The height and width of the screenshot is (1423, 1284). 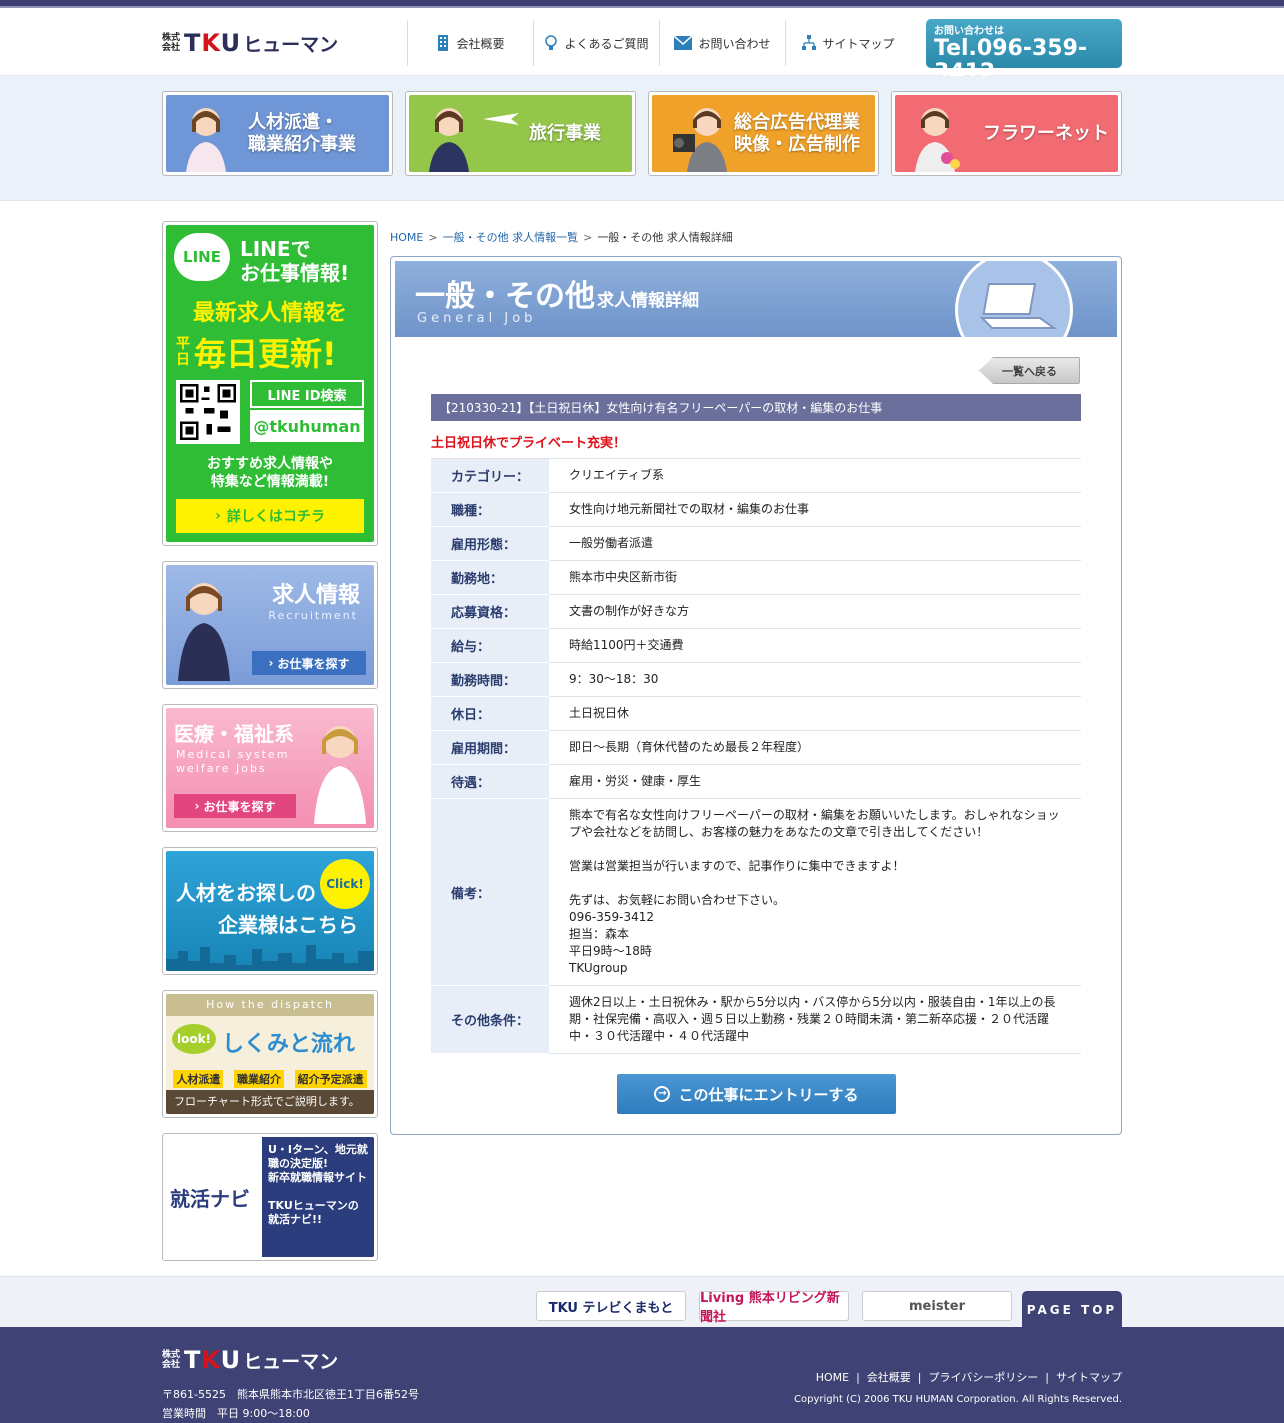 What do you see at coordinates (490, 543) in the screenshot?
I see `job-detail-key: 雇用形態：` at bounding box center [490, 543].